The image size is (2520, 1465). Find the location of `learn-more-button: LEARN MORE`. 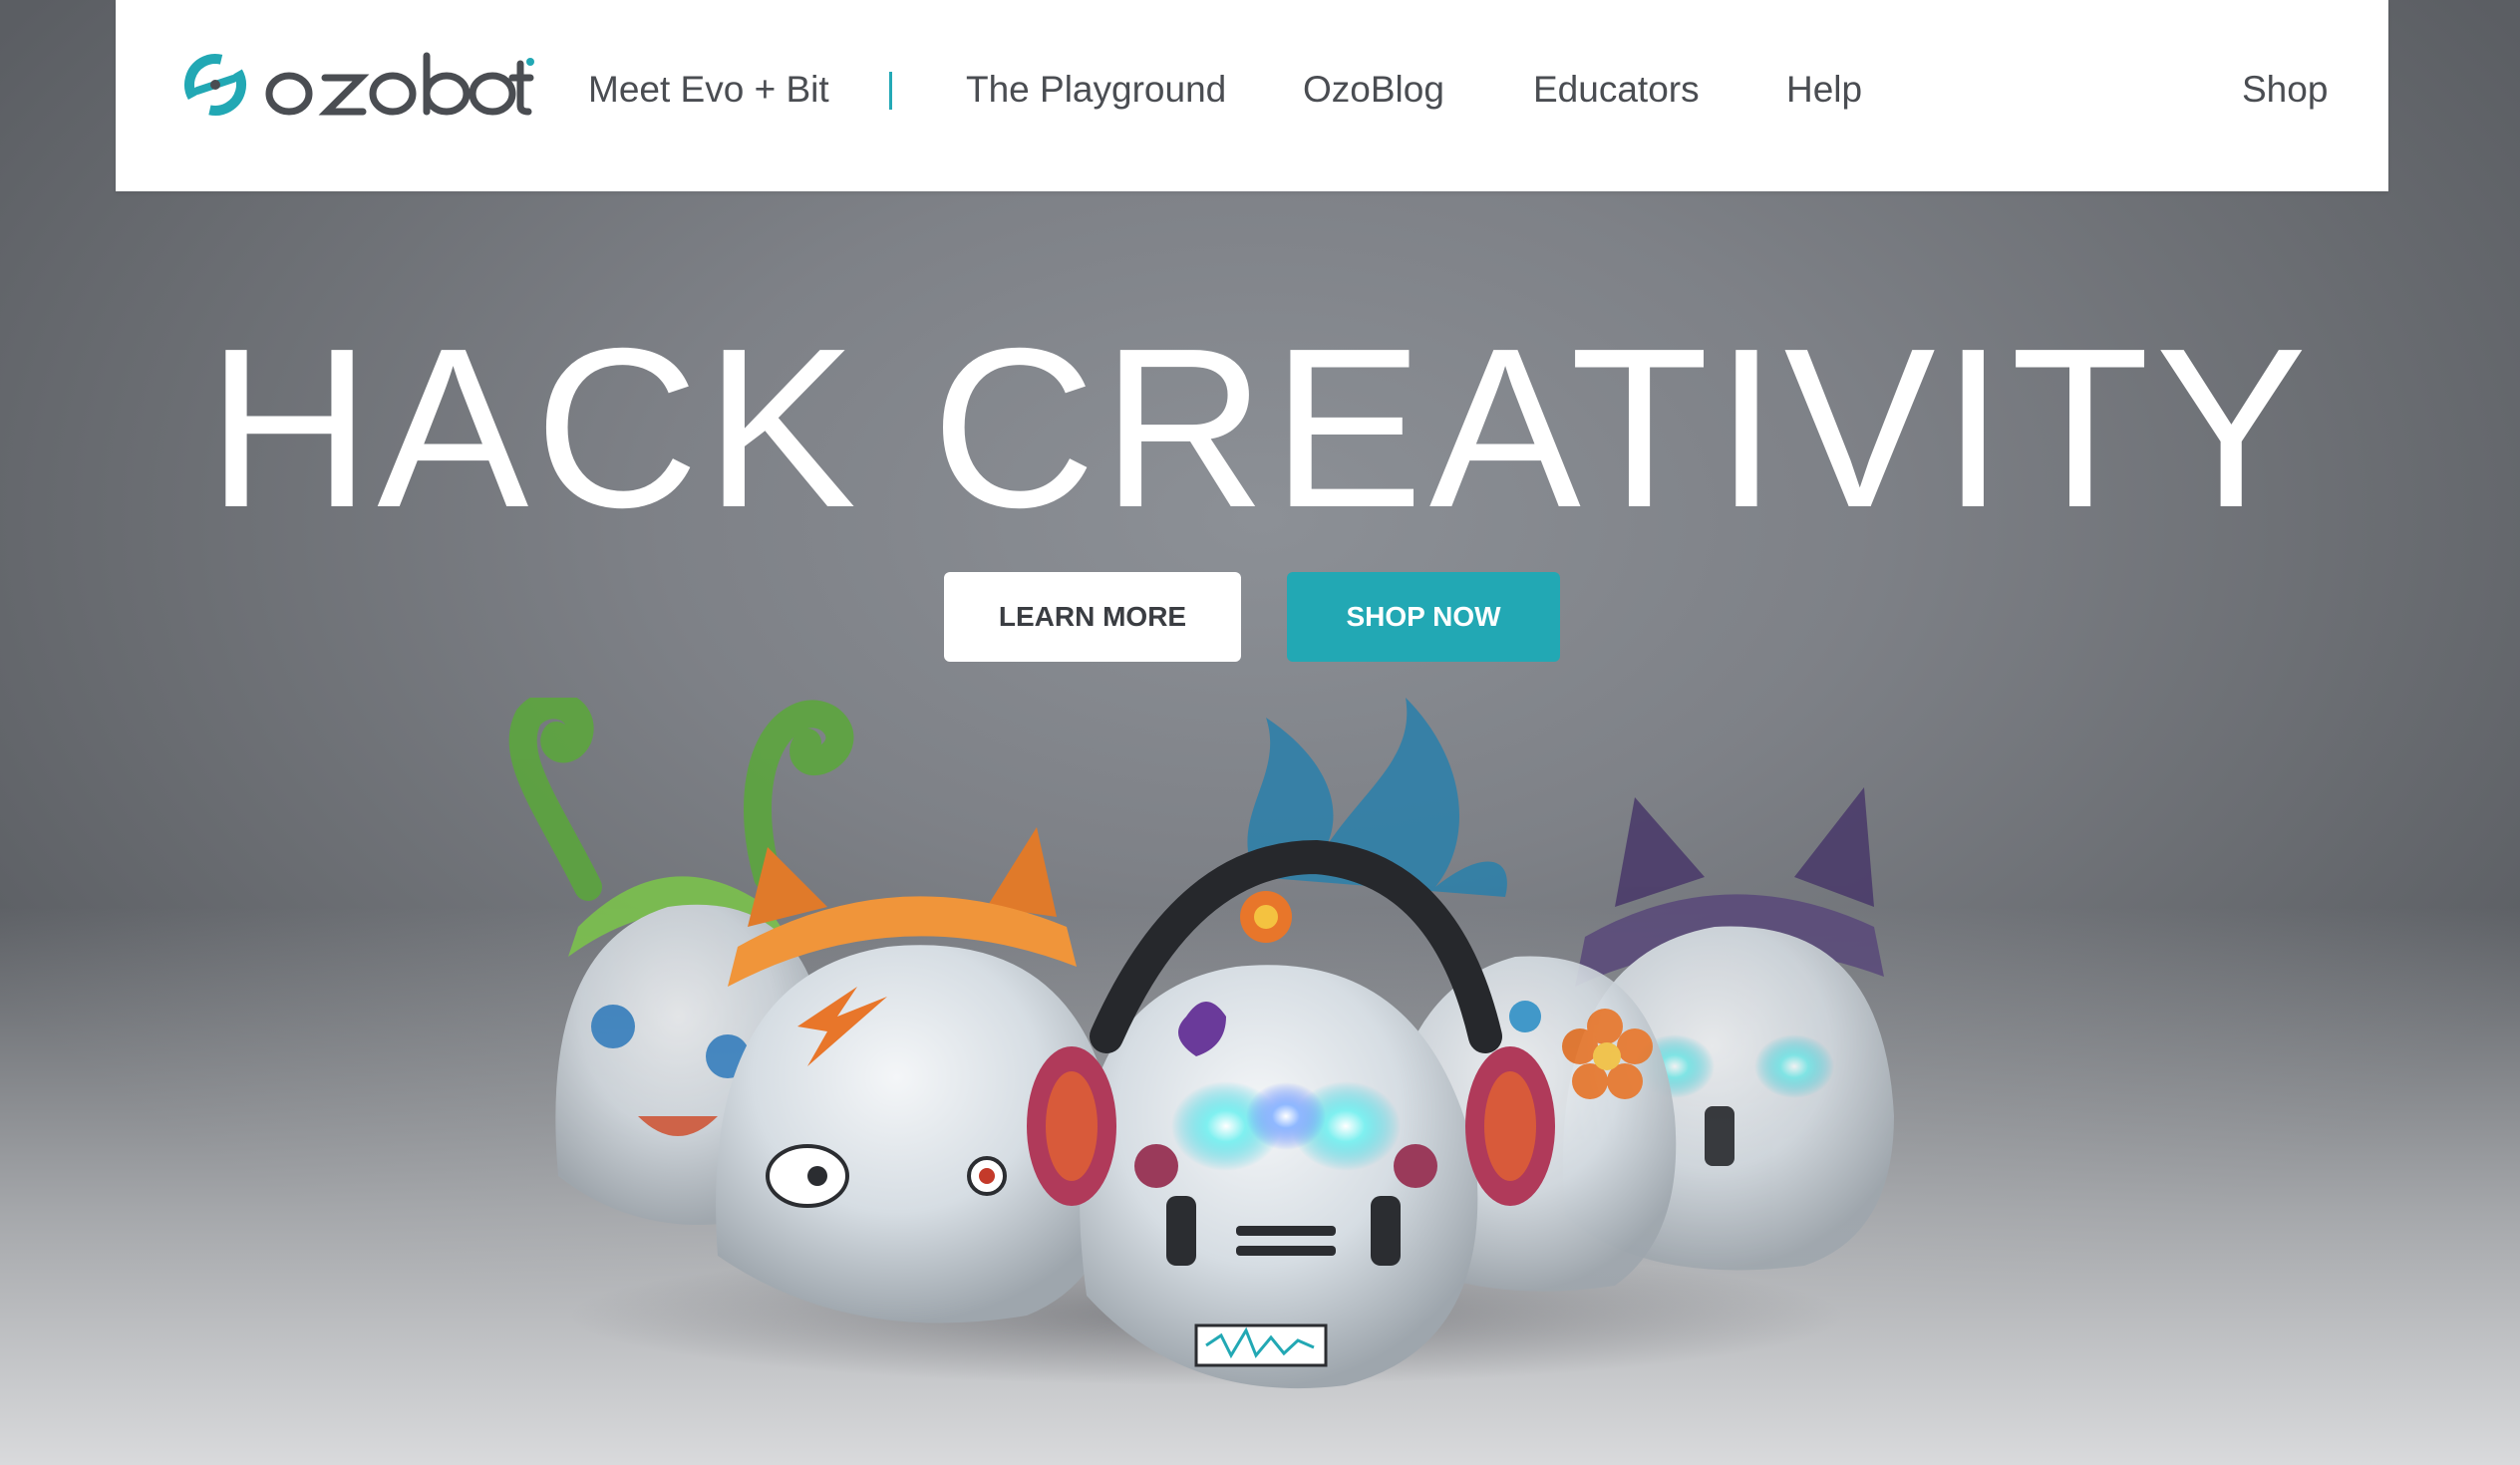

learn-more-button: LEARN MORE is located at coordinates (1092, 617).